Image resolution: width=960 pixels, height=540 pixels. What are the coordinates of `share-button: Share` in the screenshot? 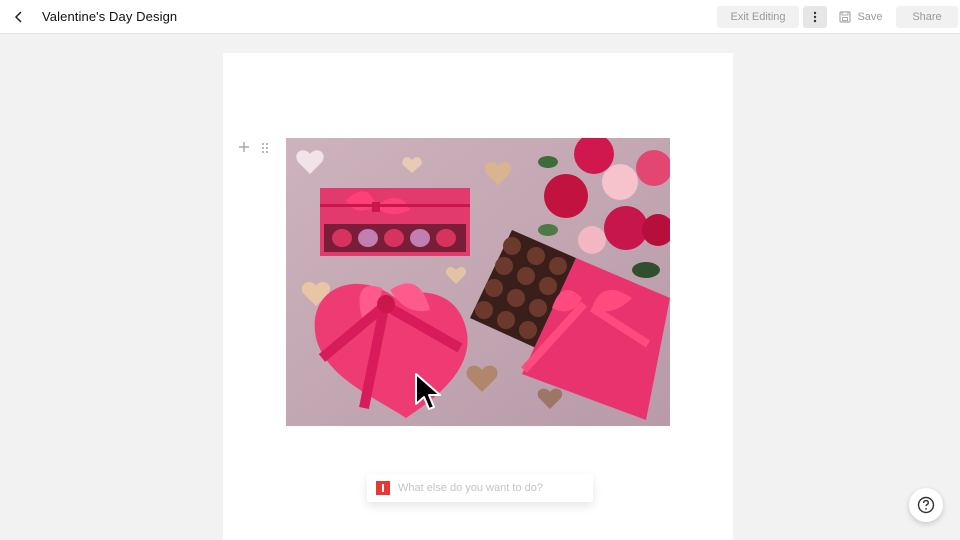 It's located at (927, 17).